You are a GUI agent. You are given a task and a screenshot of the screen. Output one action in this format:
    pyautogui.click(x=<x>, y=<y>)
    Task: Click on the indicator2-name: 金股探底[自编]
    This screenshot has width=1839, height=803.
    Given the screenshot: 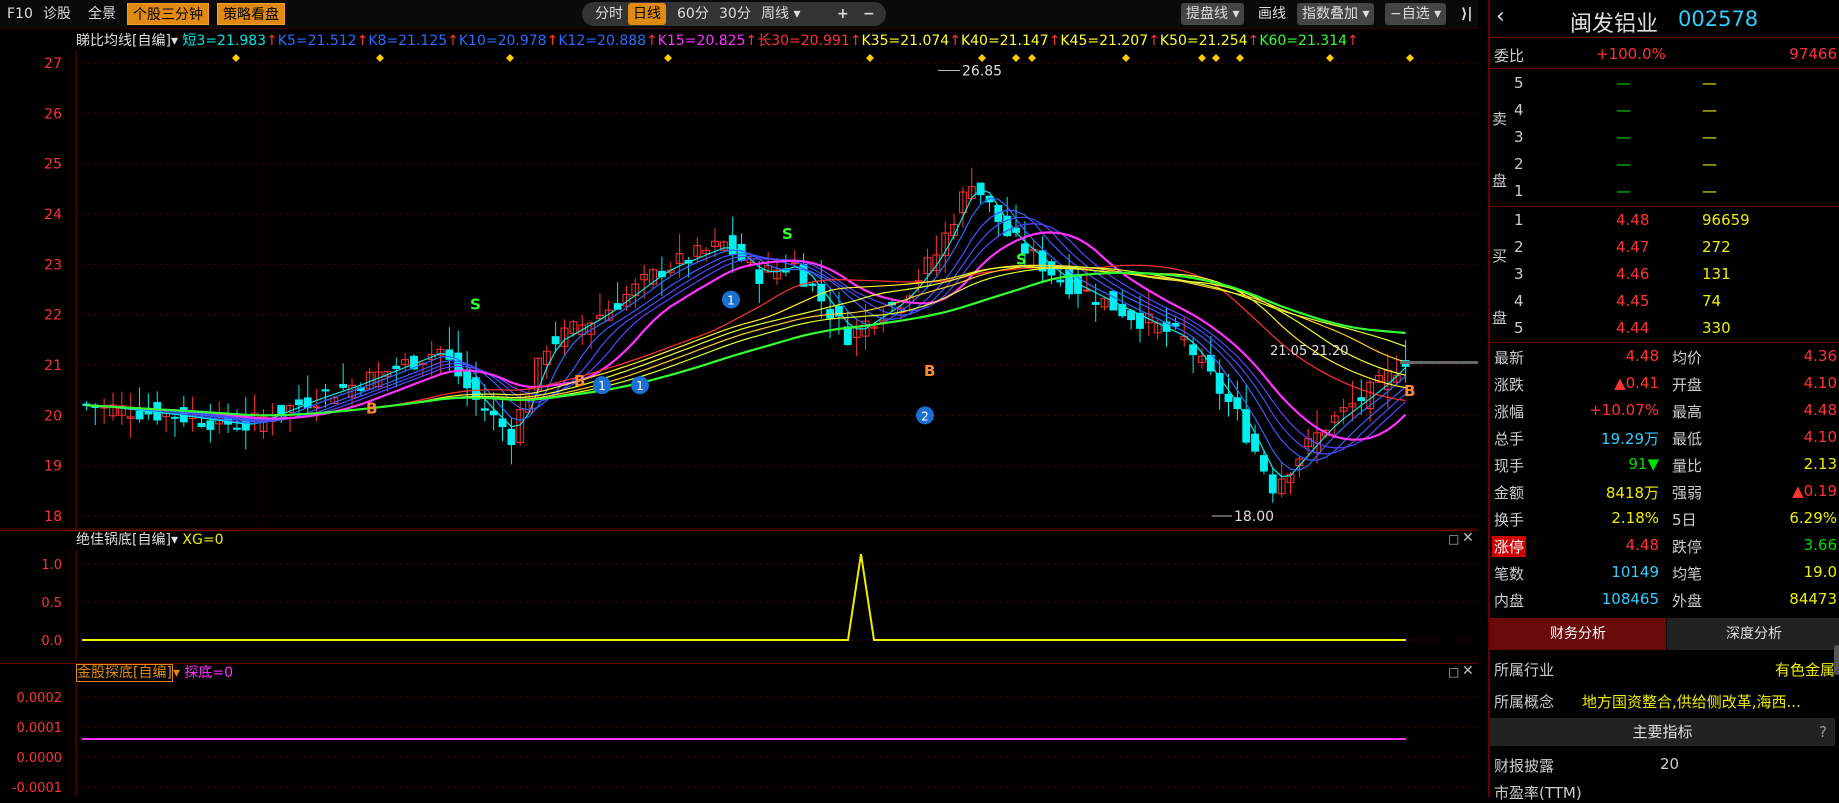 What is the action you would take?
    pyautogui.click(x=124, y=673)
    